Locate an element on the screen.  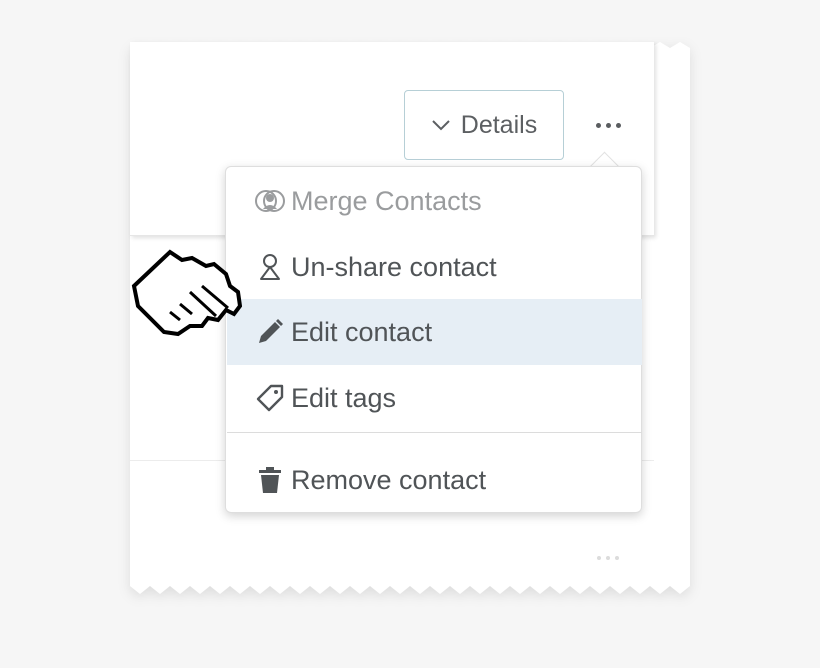
merge-contacts-icon is located at coordinates (270, 201).